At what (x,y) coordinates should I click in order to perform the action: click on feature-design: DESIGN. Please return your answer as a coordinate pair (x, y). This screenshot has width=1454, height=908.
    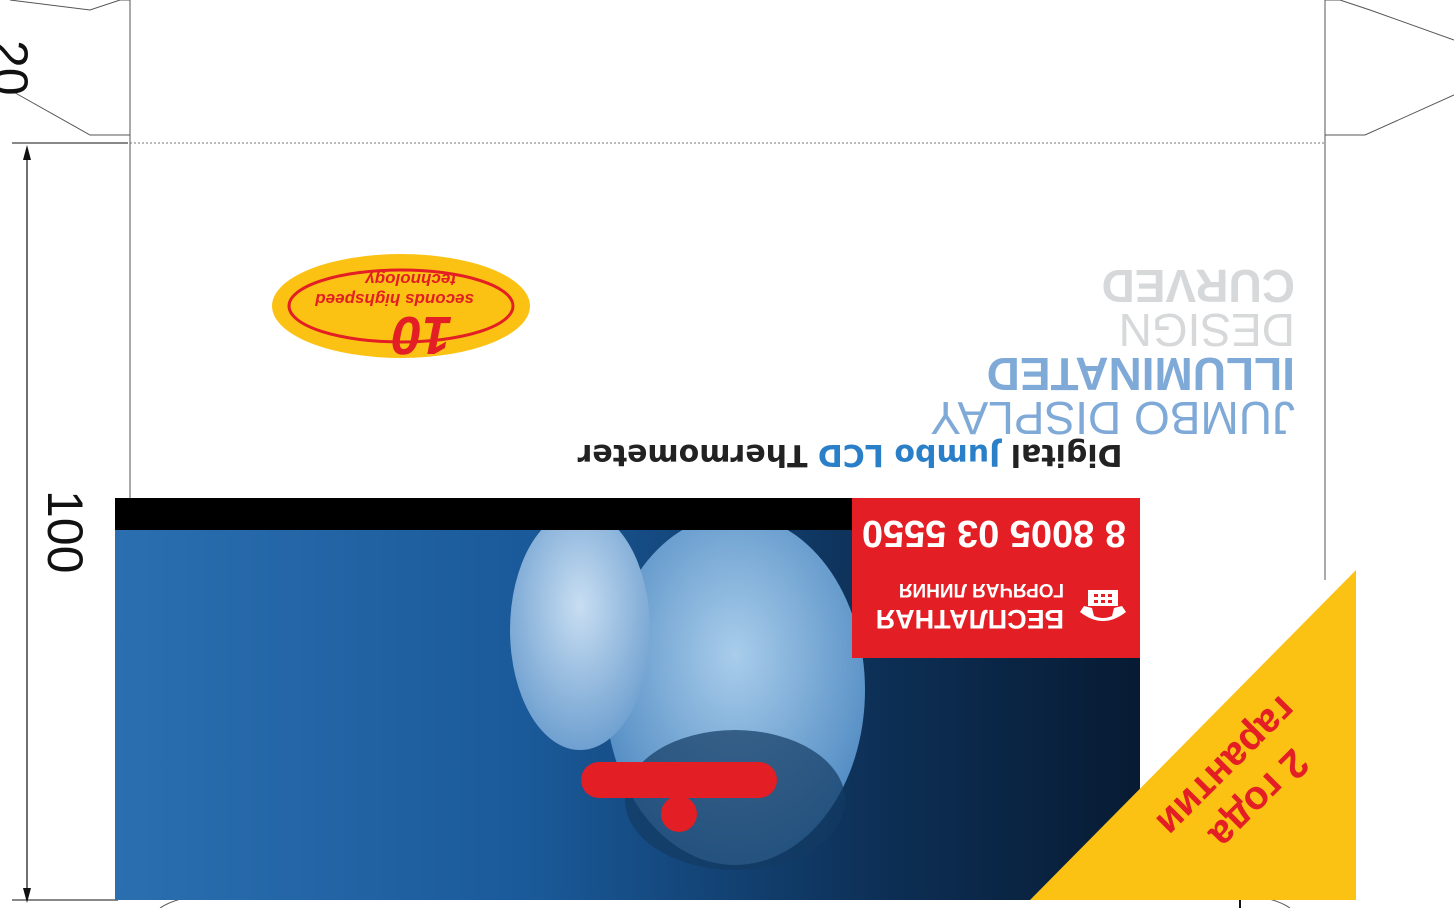
    Looking at the image, I should click on (1206, 330).